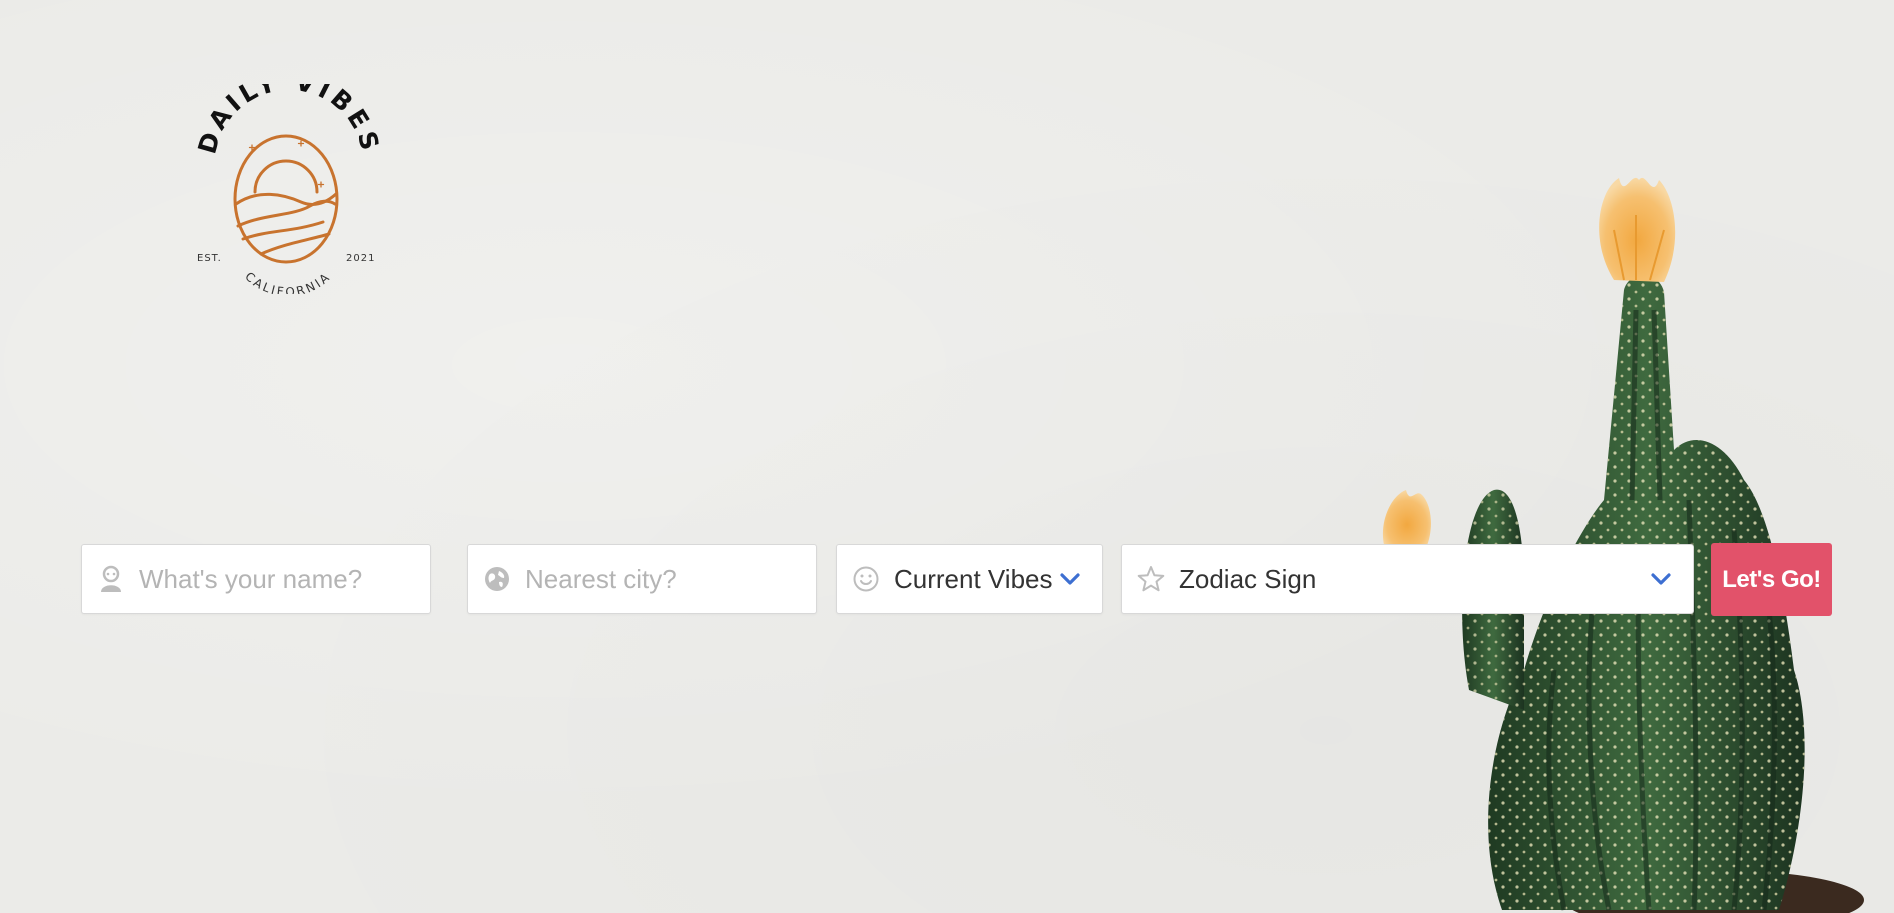 Image resolution: width=1894 pixels, height=913 pixels. I want to click on logo-est-text: EST., so click(209, 258).